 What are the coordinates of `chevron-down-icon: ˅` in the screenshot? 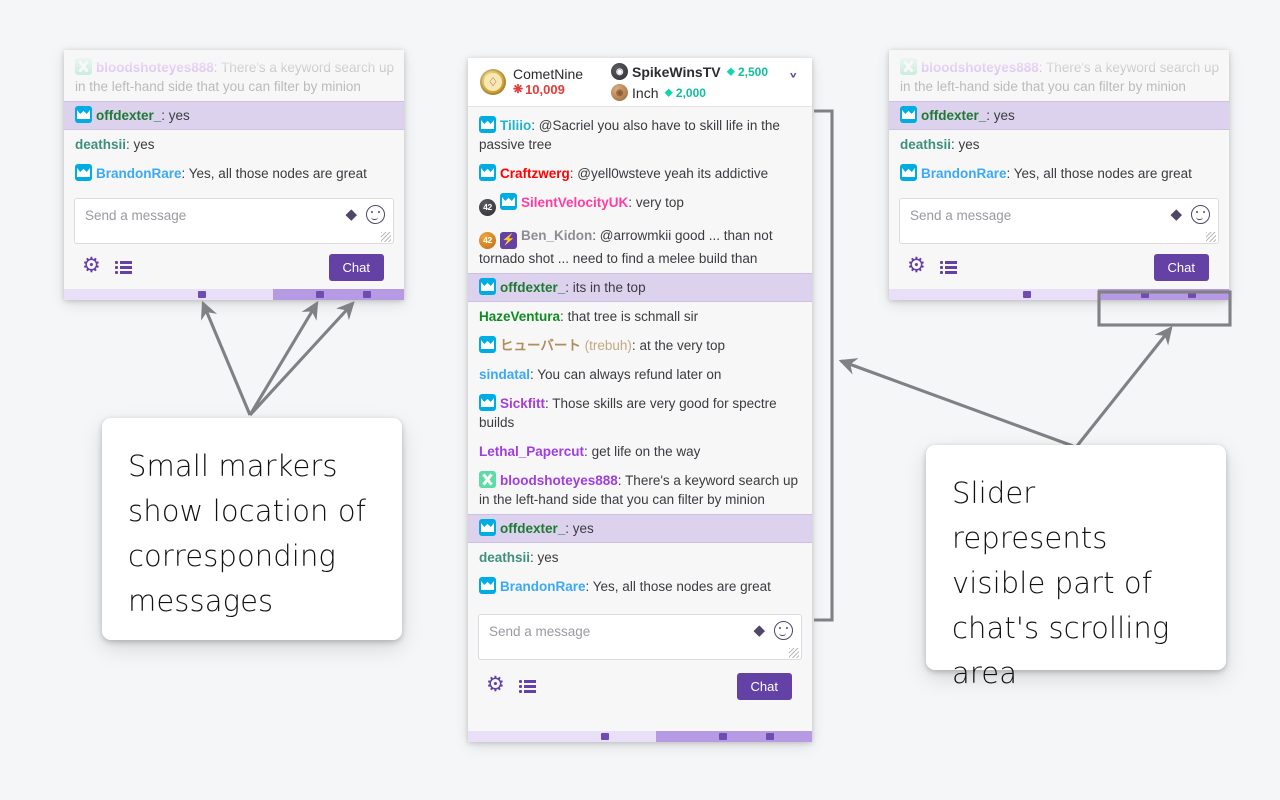 It's located at (792, 82).